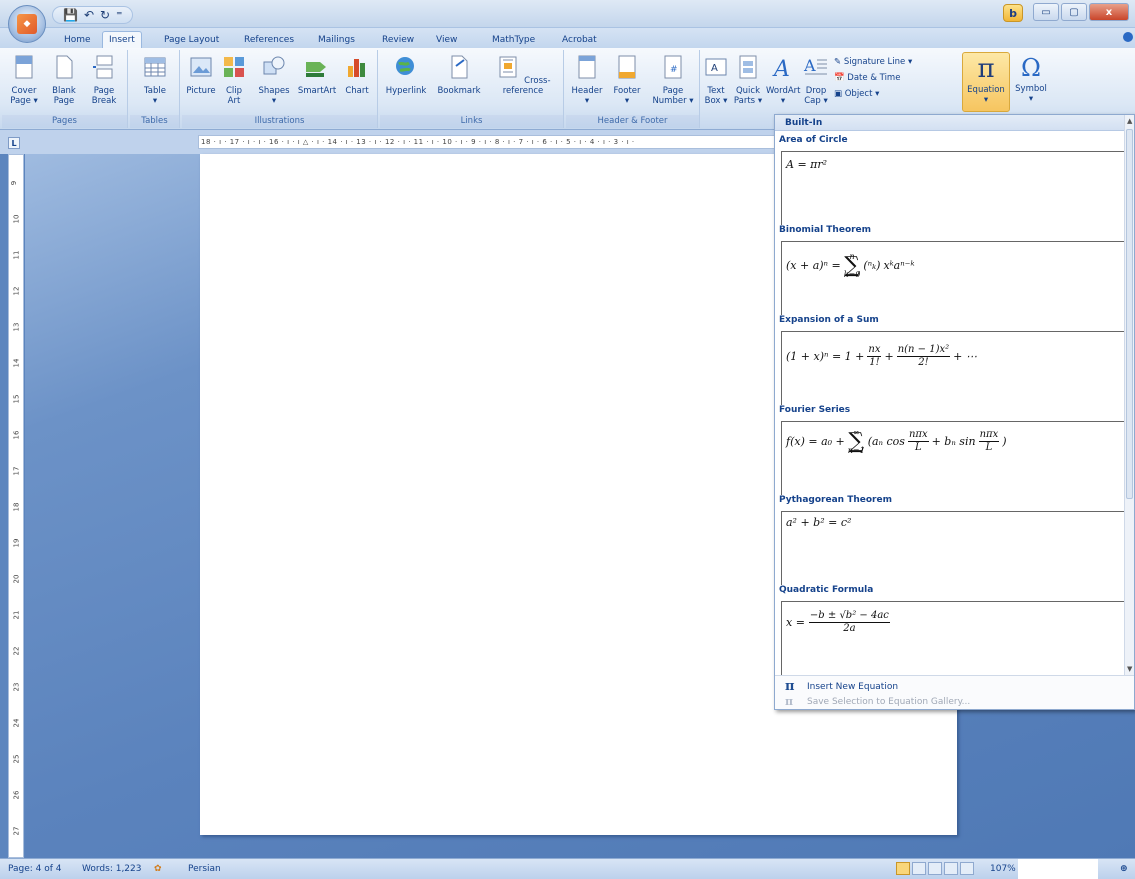 The height and width of the screenshot is (879, 1135). I want to click on vruler-label: 10, so click(16, 219).